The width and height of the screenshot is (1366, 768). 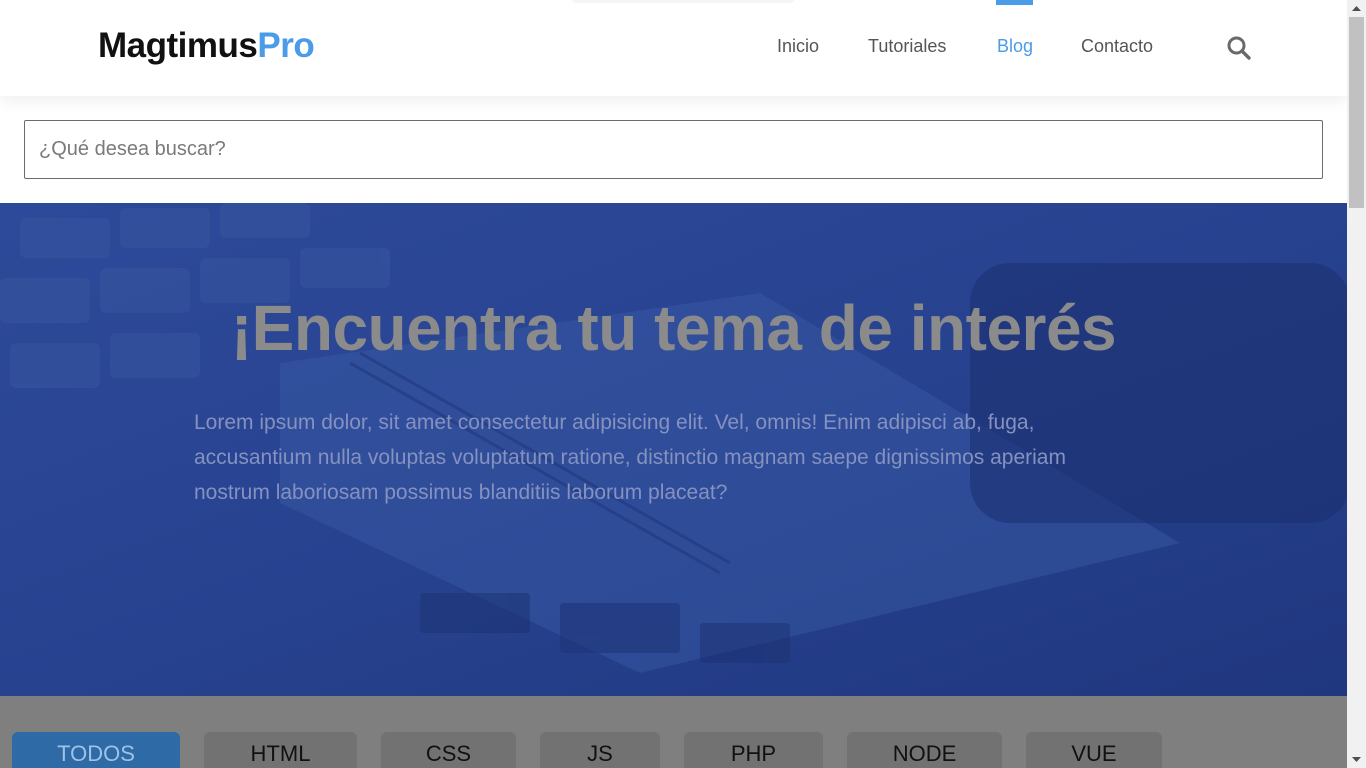 I want to click on filter-js-button: JS, so click(x=600, y=750).